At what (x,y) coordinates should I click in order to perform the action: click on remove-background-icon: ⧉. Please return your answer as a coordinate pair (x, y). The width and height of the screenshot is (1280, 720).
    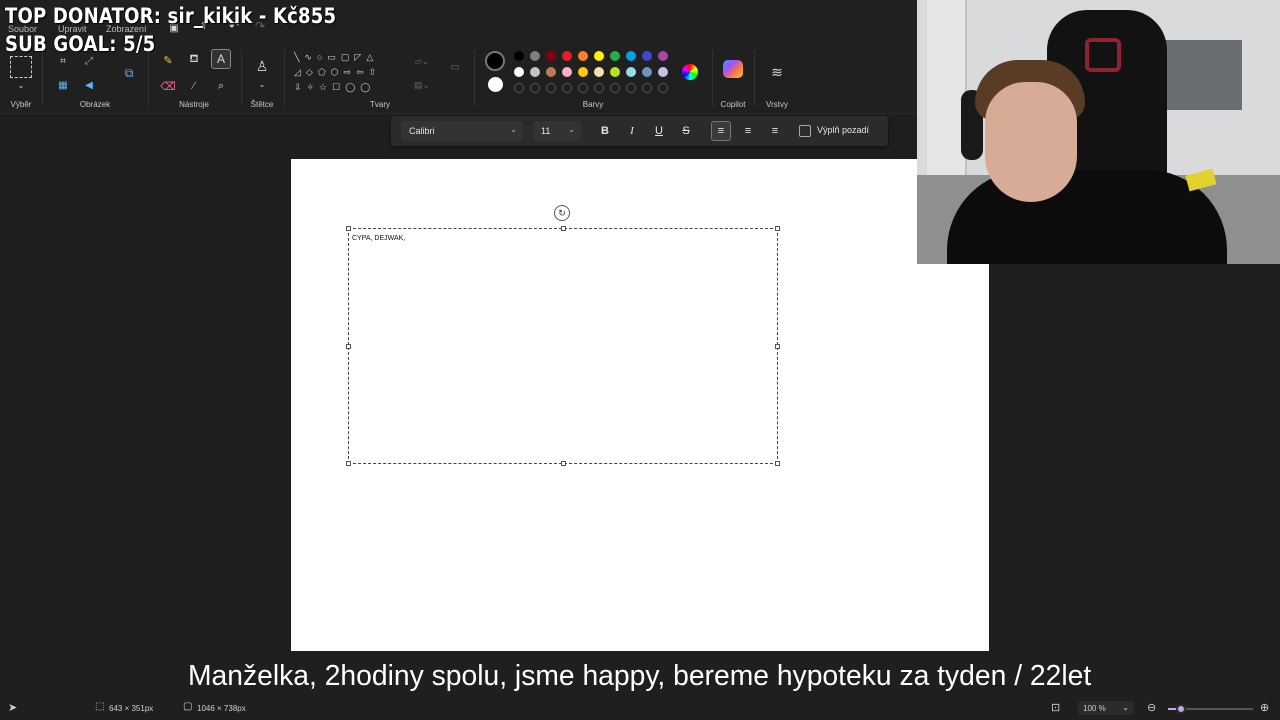
    Looking at the image, I should click on (129, 73).